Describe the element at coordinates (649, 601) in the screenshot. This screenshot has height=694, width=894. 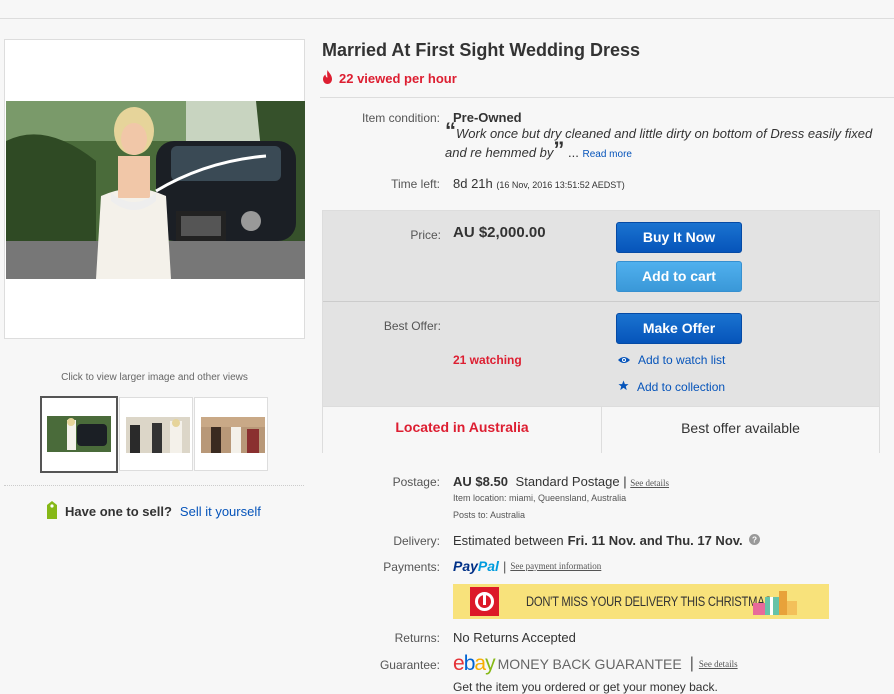
I see `banner-text: DON'T MISS YOUR DELIVERY THIS CHRISTMAS` at that location.